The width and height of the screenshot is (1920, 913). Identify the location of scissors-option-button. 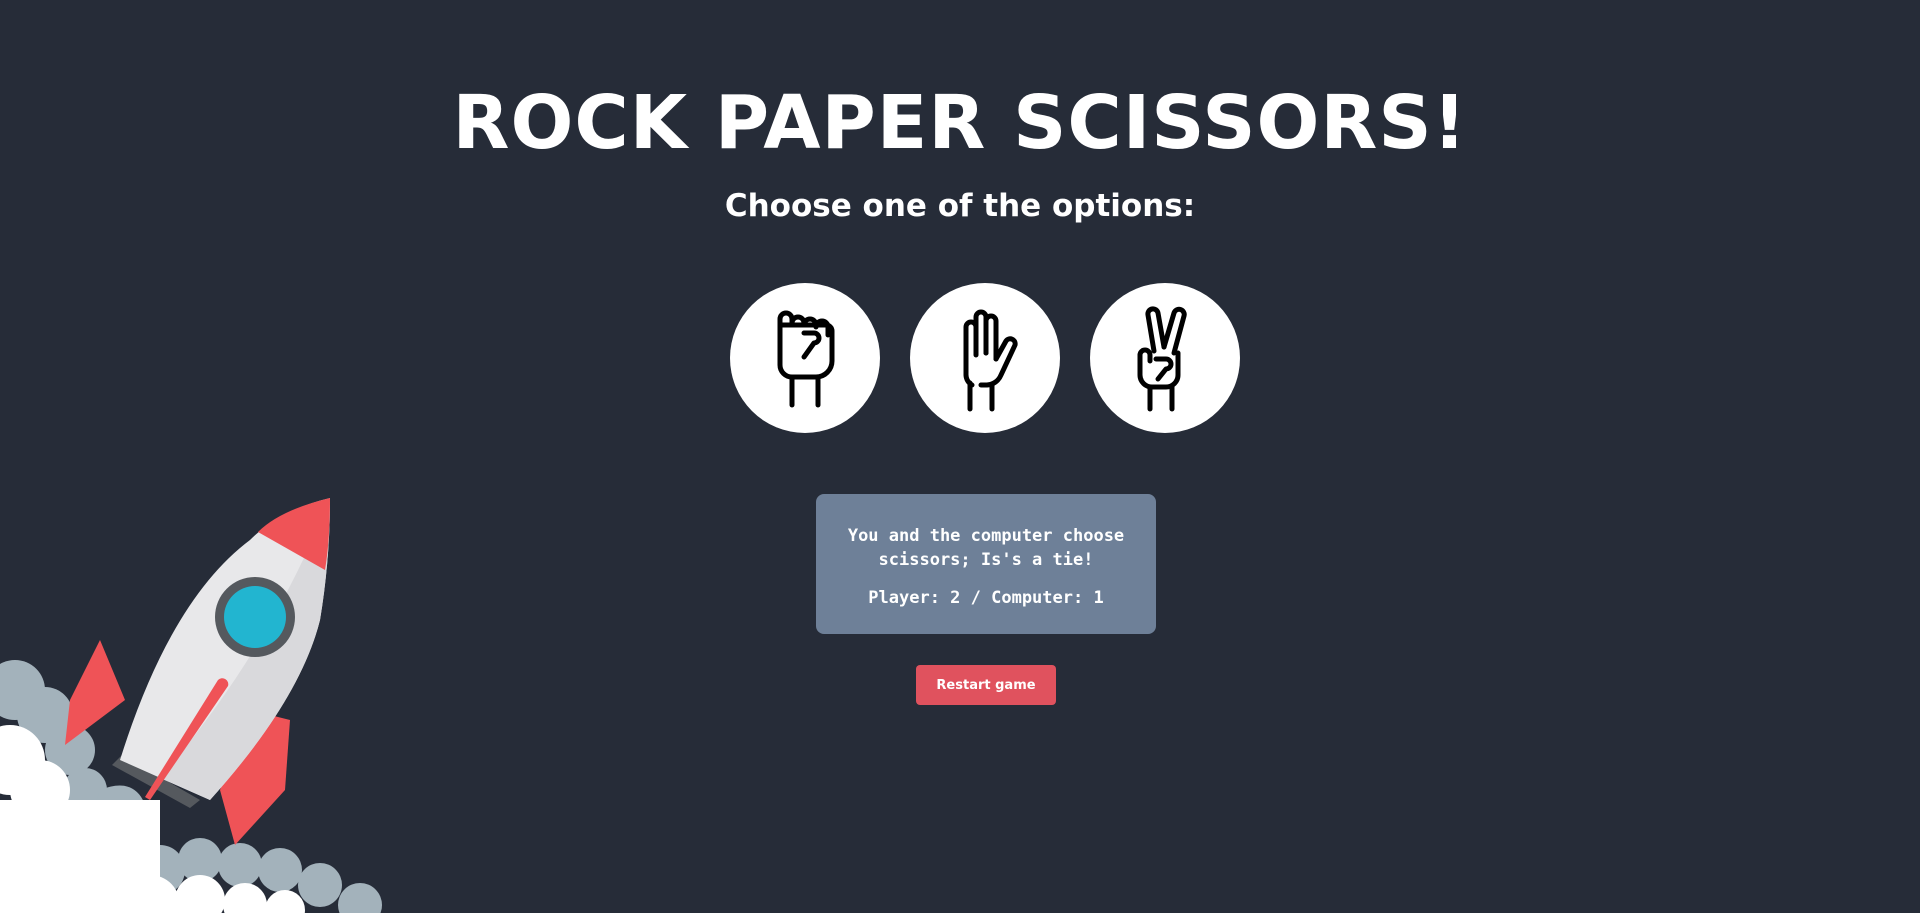
(1165, 358).